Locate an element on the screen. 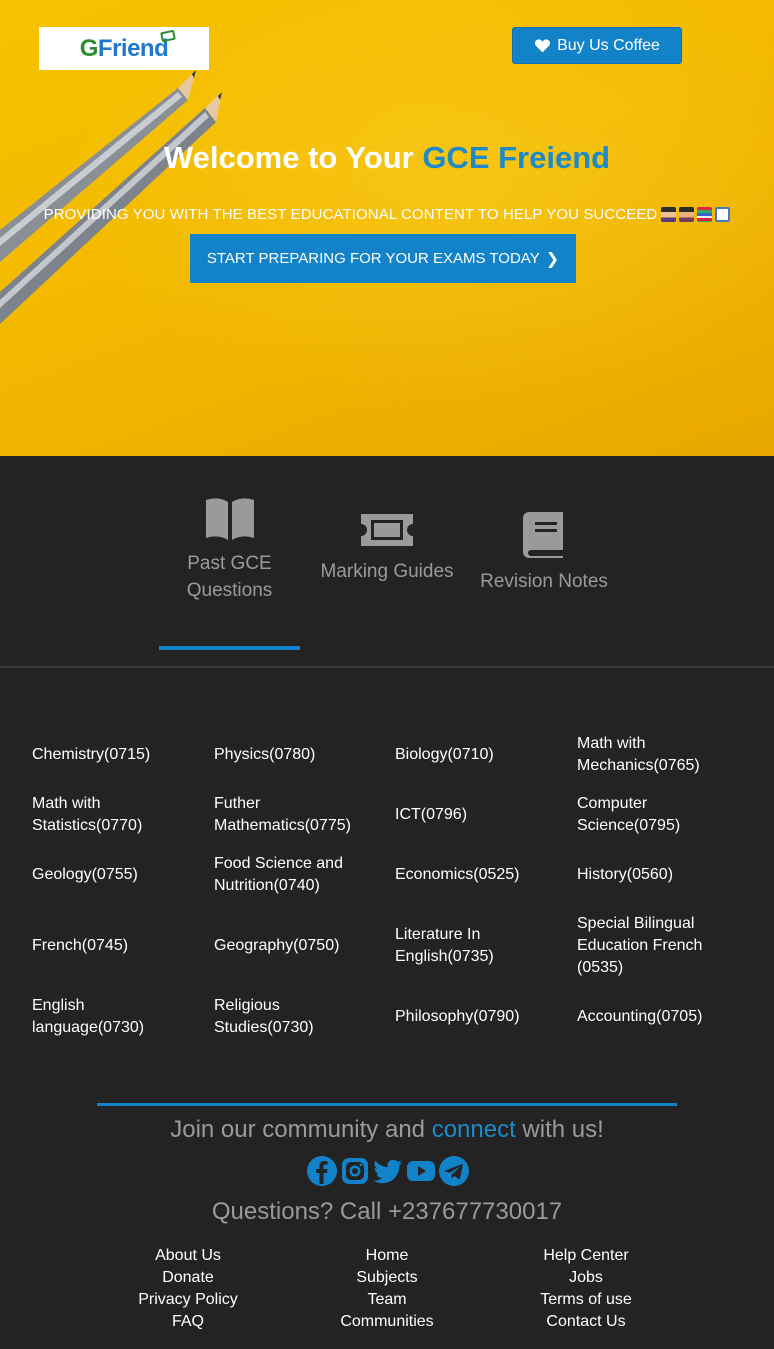 This screenshot has width=774, height=1349. logo-text: GFriend is located at coordinates (124, 48).